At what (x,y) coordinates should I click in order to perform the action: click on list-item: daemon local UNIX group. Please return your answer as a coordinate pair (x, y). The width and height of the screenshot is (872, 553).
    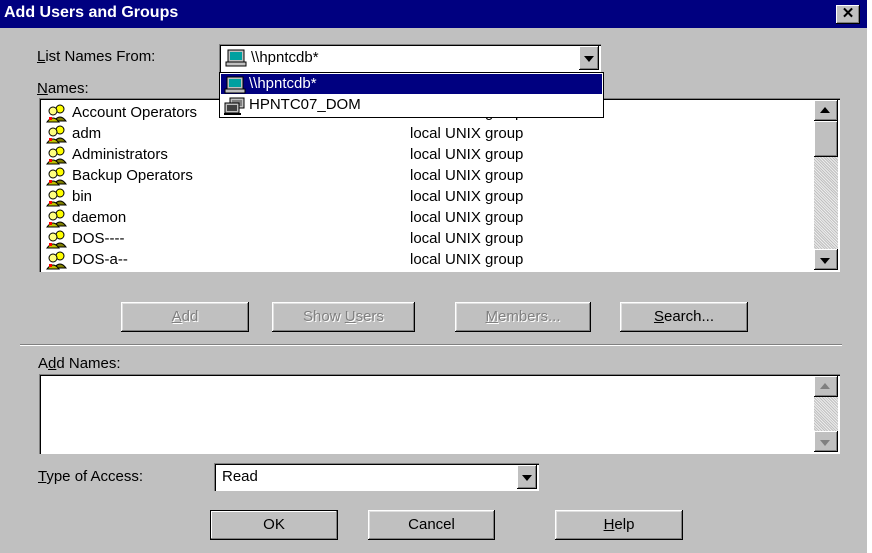
    Looking at the image, I should click on (425, 218).